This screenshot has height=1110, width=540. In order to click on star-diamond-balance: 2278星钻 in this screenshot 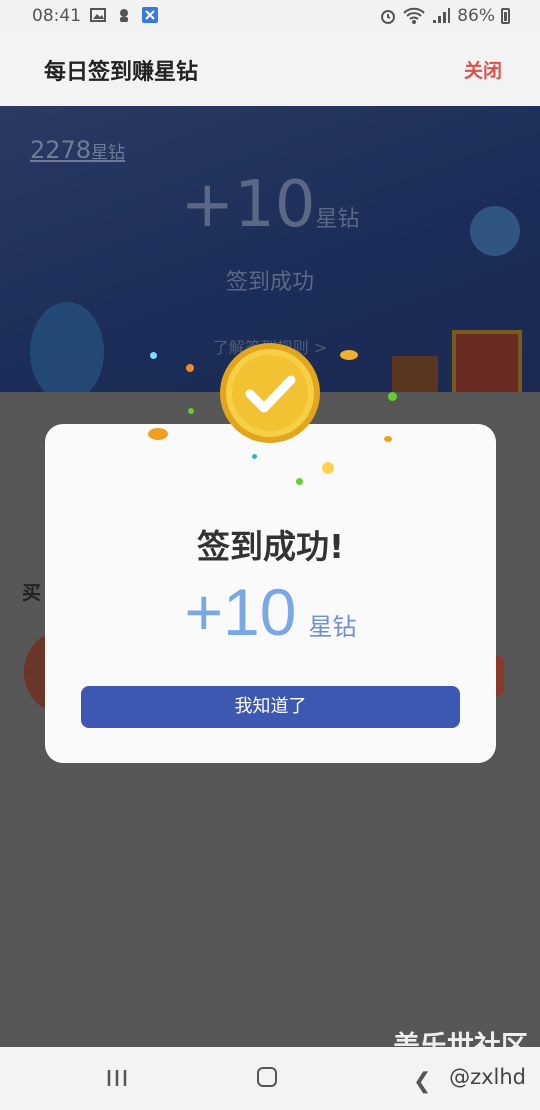, I will do `click(77, 150)`.